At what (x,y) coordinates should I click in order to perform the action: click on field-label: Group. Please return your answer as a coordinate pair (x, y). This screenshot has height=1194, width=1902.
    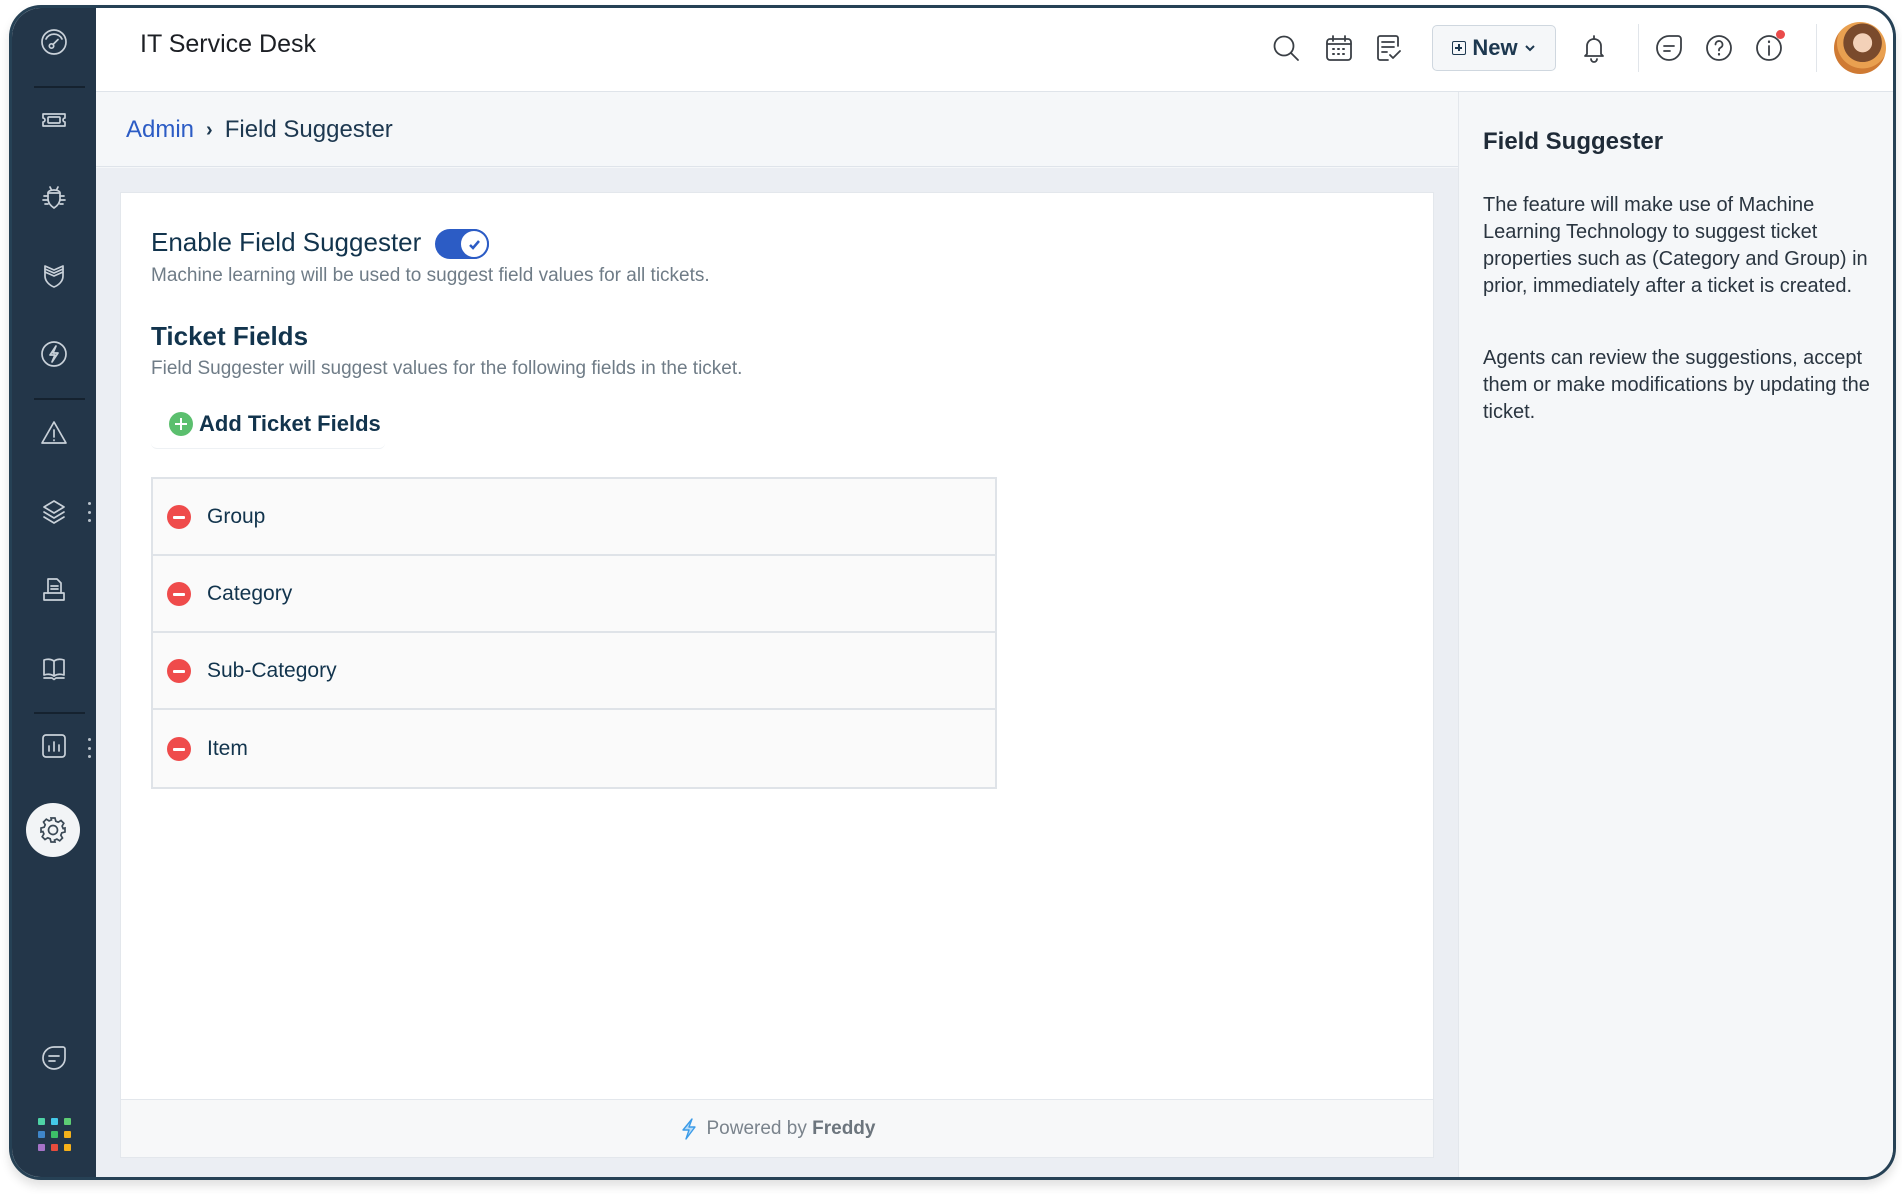
    Looking at the image, I should click on (236, 516).